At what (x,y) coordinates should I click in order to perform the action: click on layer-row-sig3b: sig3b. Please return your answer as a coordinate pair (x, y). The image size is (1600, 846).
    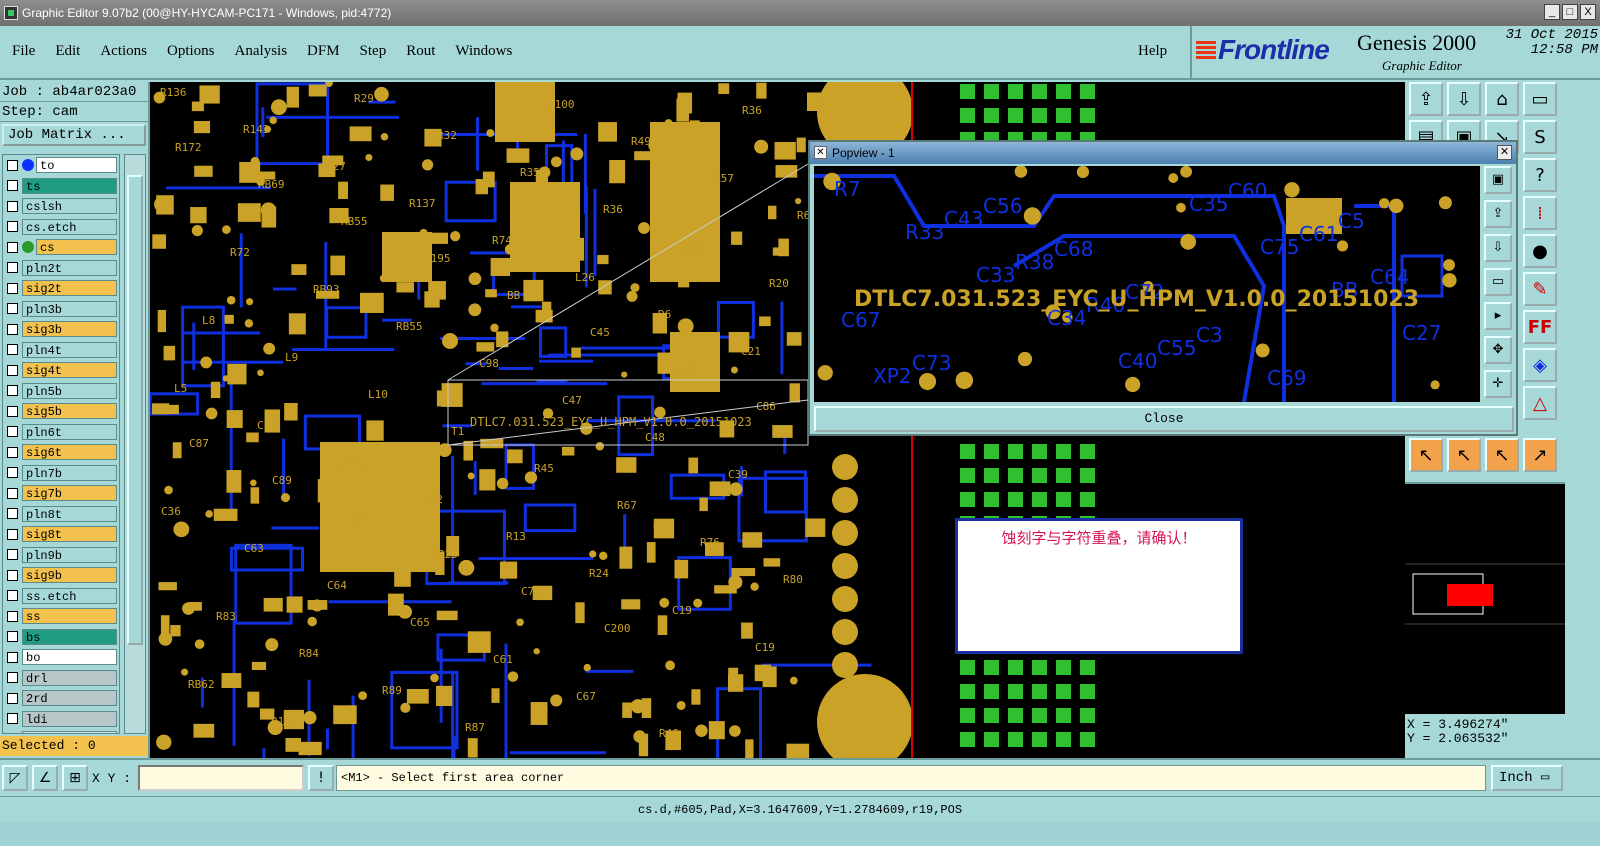
    Looking at the image, I should click on (61, 329).